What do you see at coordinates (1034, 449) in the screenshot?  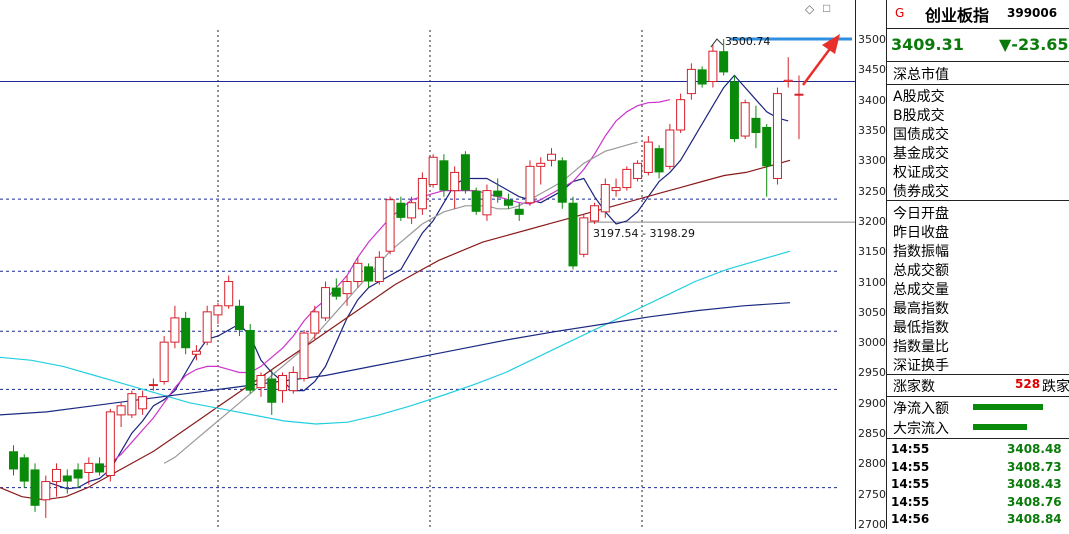 I see `tick-price: 3408.48` at bounding box center [1034, 449].